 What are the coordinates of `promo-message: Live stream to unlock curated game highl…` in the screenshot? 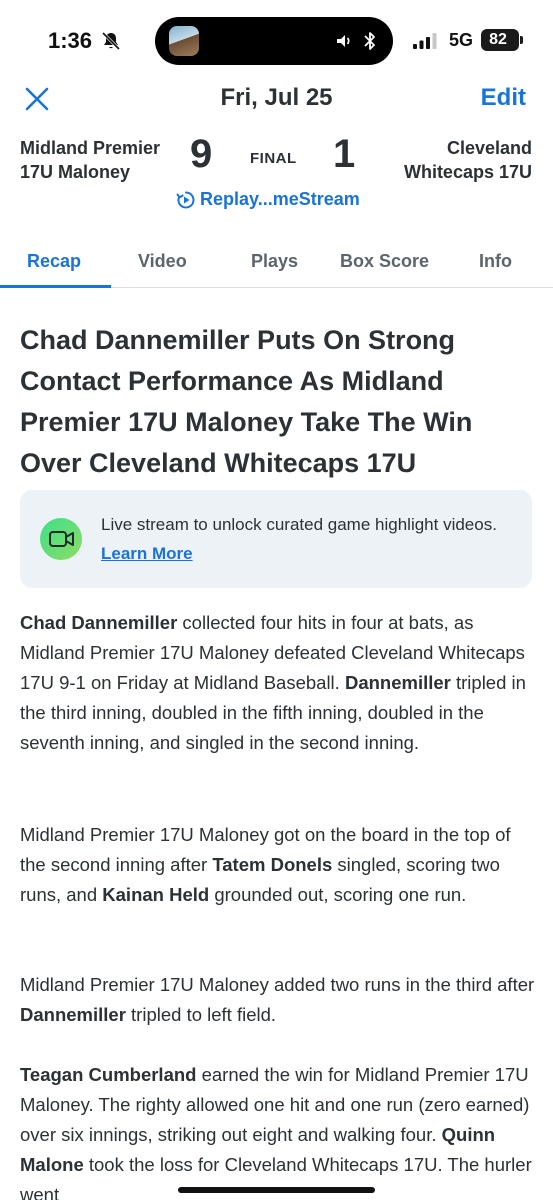 It's located at (310, 539).